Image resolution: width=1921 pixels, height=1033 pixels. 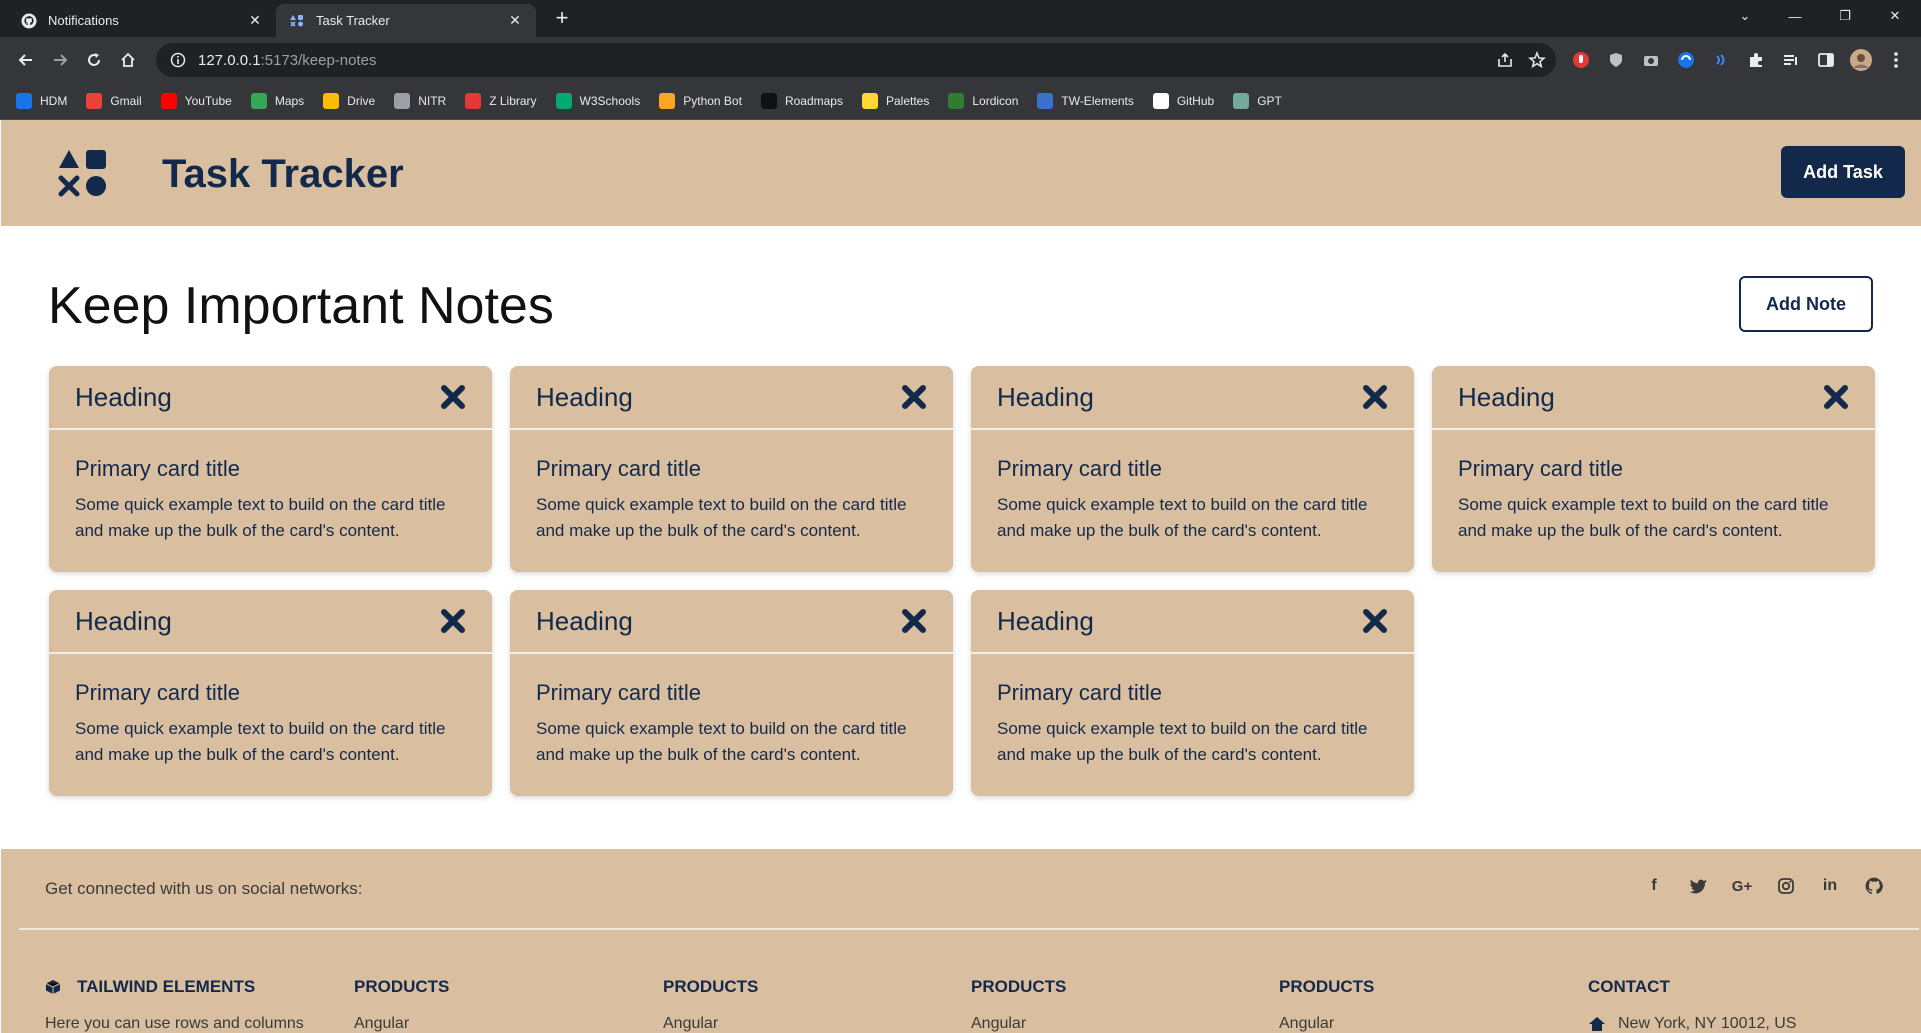 What do you see at coordinates (277, 100) in the screenshot?
I see `bookmark-item: Maps` at bounding box center [277, 100].